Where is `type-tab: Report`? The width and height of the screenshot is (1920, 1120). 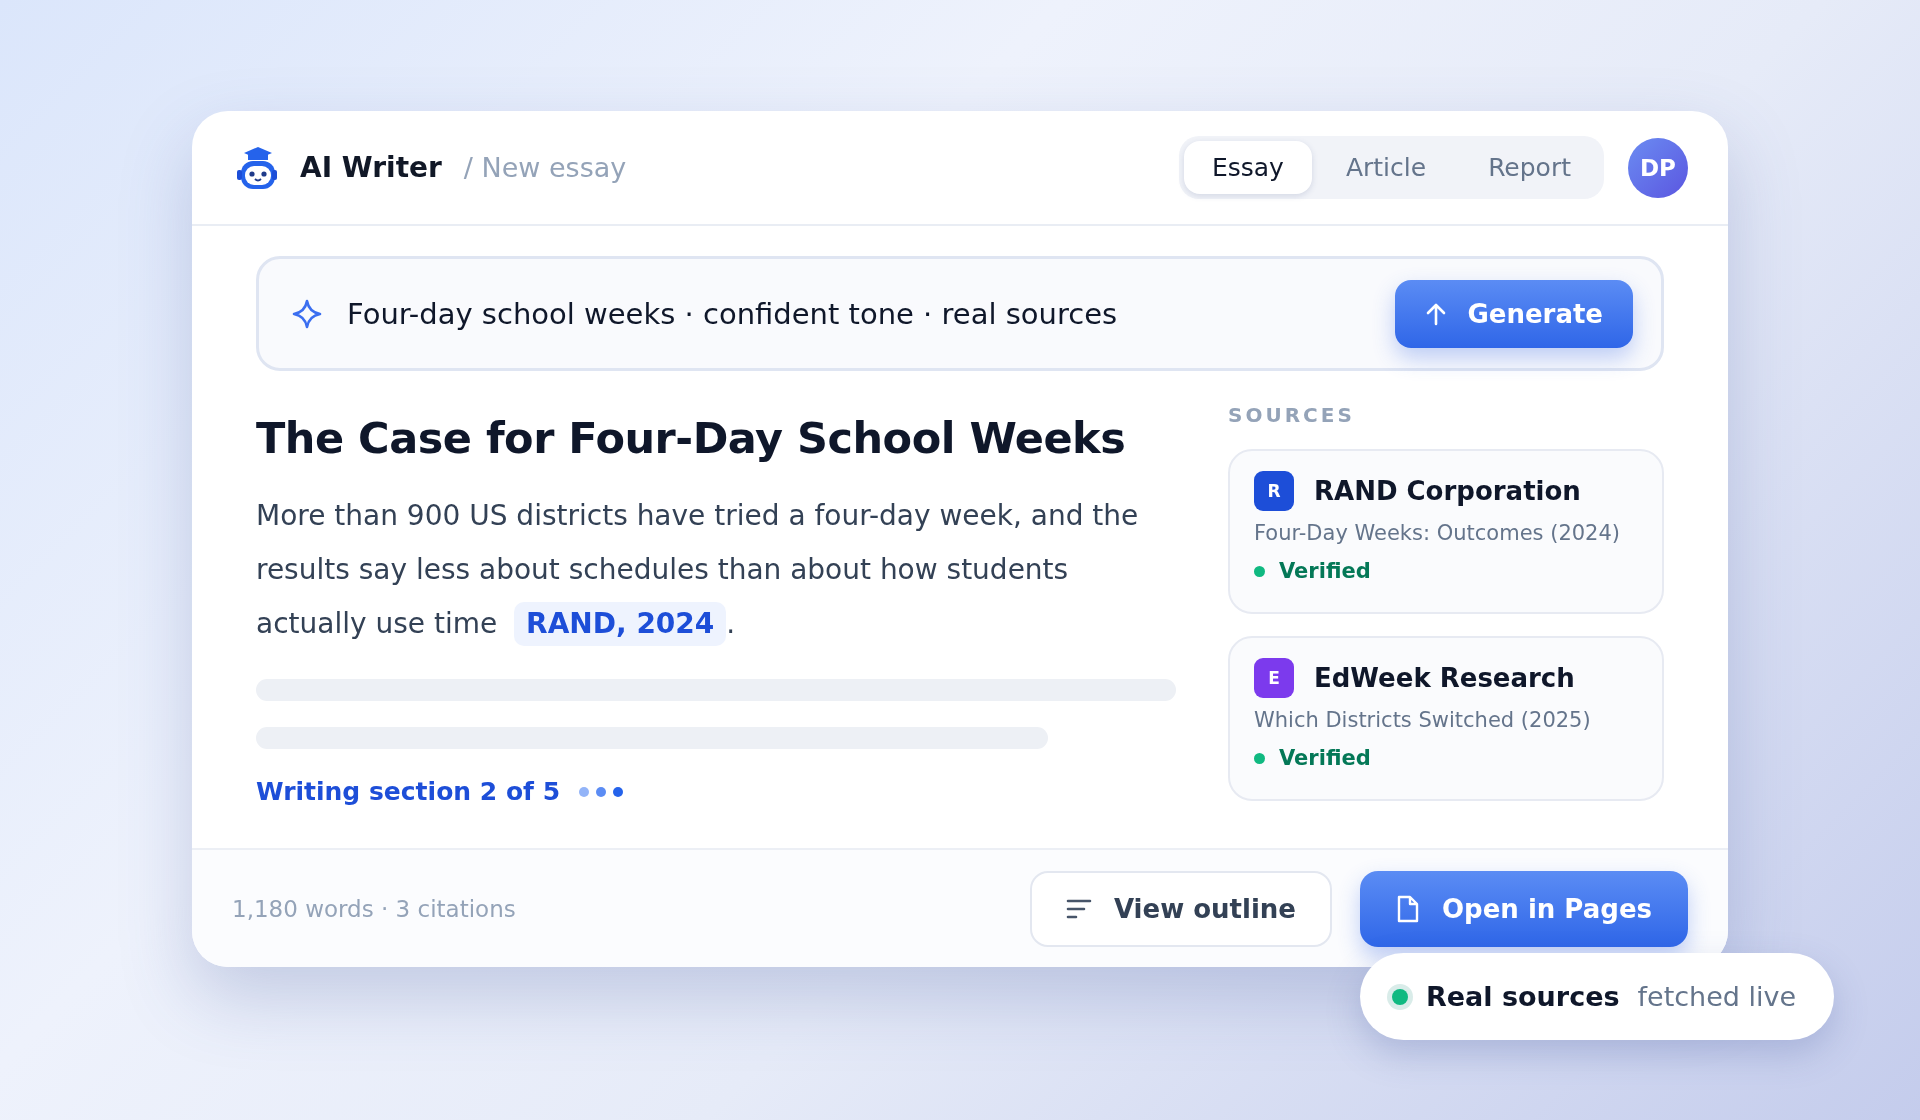
type-tab: Report is located at coordinates (1529, 167).